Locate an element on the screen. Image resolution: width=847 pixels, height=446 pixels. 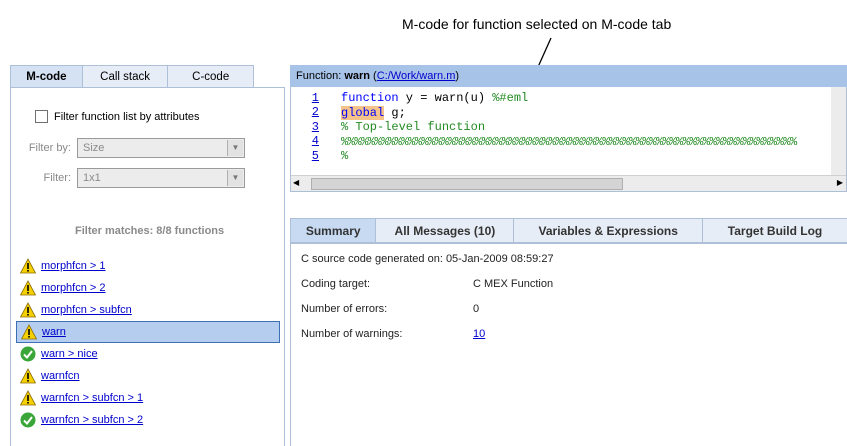
filter-value-select: 1x1 ▼ is located at coordinates (161, 178).